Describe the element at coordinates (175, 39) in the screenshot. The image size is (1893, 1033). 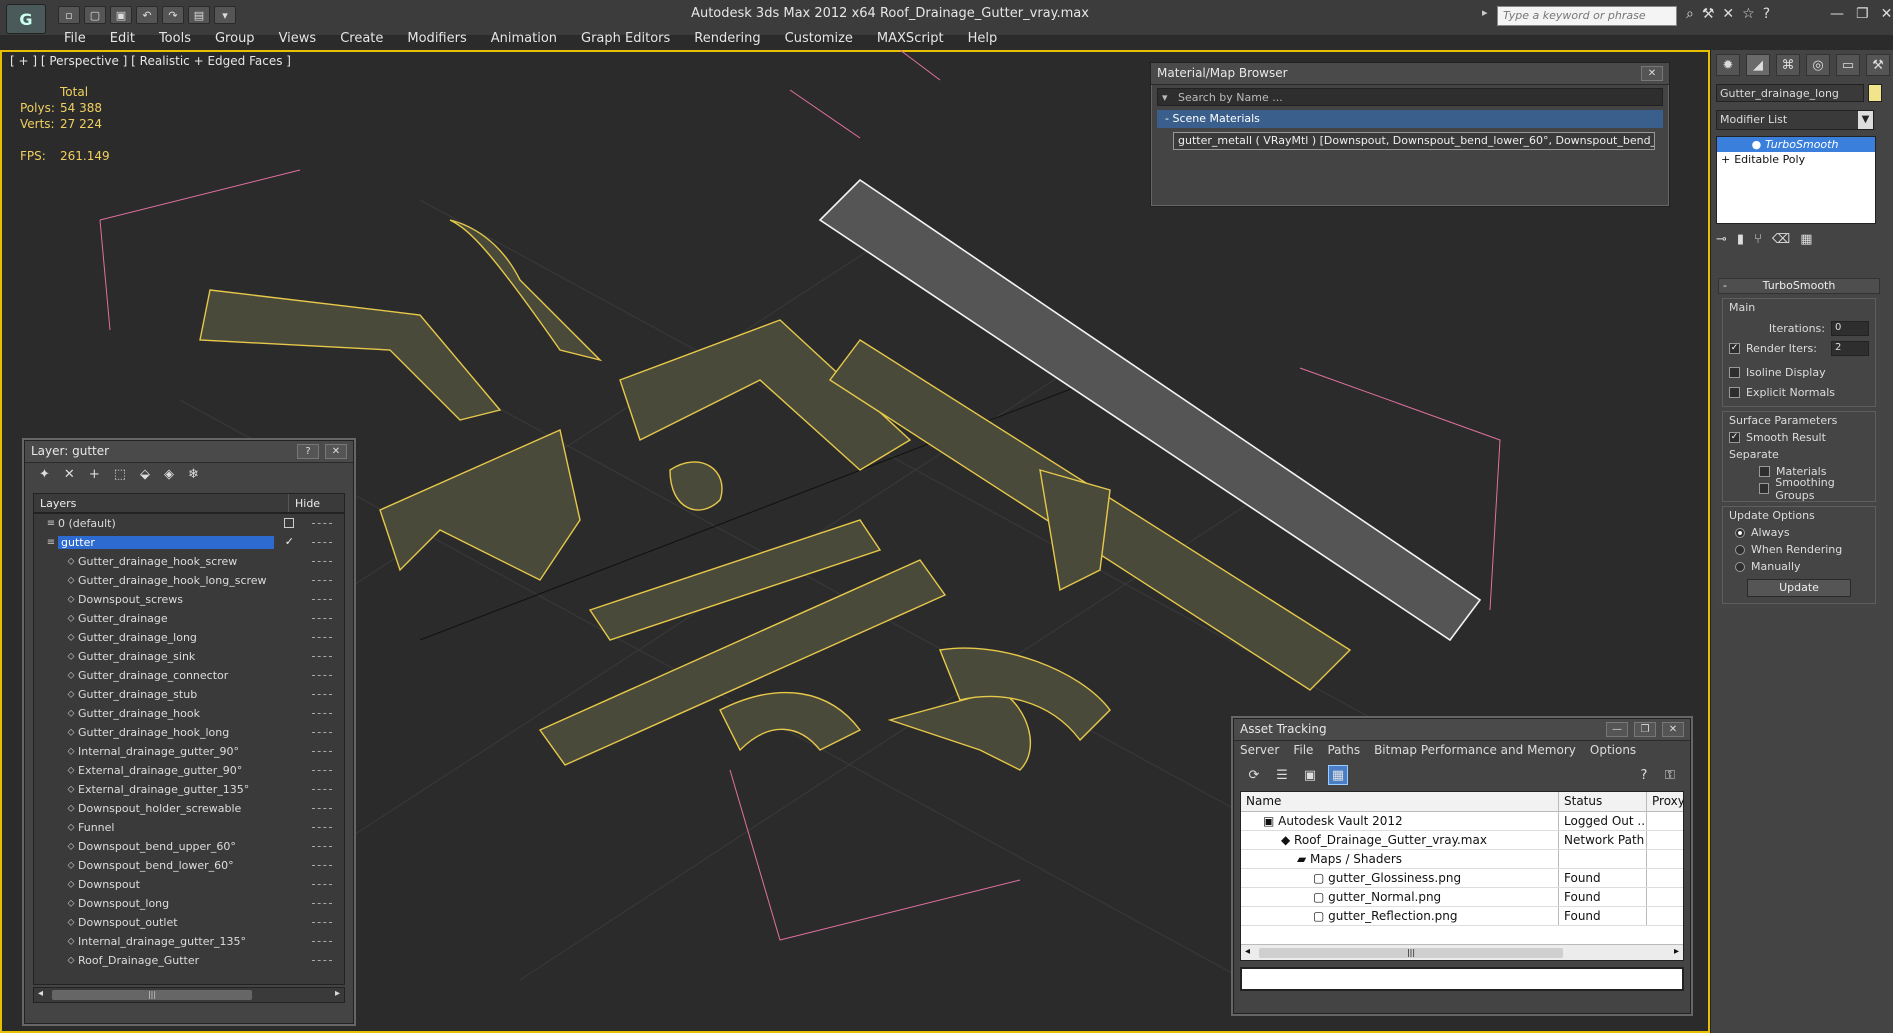
I see `menu-tools: Tools` at that location.